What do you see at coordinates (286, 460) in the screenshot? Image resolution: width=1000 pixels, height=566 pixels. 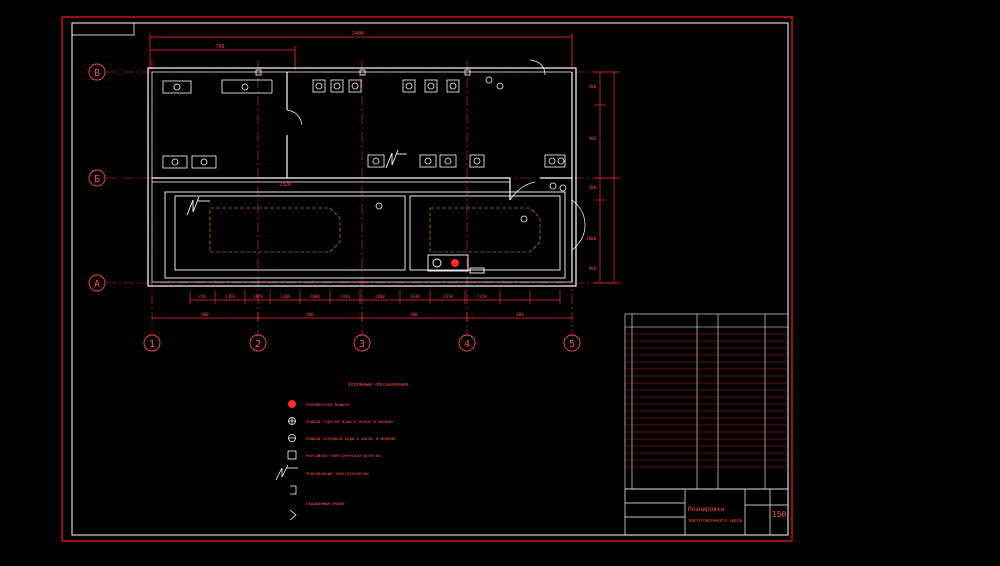 I see `legend-icons` at bounding box center [286, 460].